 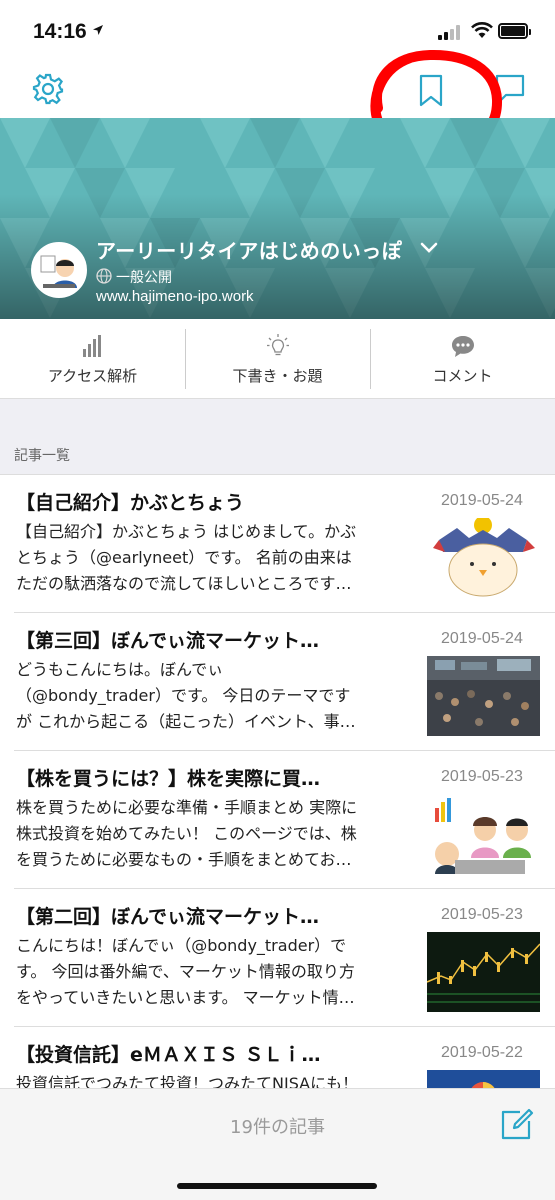 I want to click on speech-bubble-icon, so click(x=510, y=89).